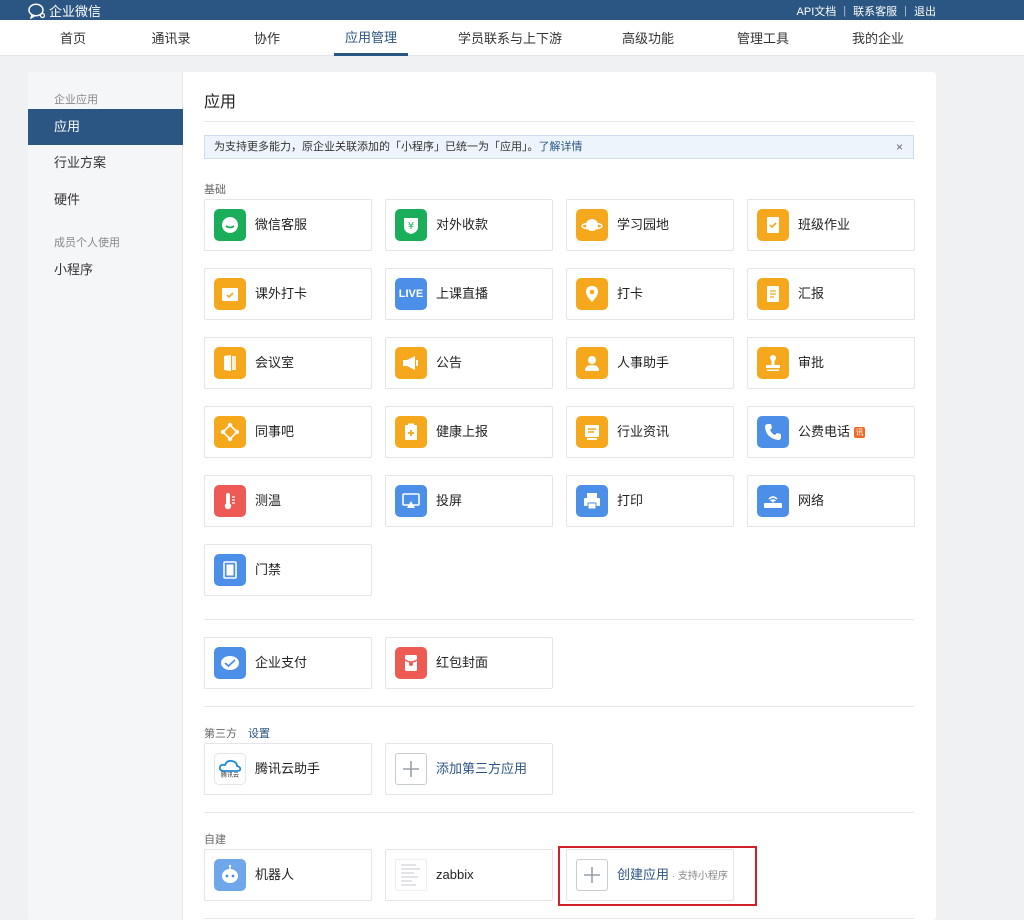  I want to click on app-card-wechat-service: 微信客服, so click(288, 225).